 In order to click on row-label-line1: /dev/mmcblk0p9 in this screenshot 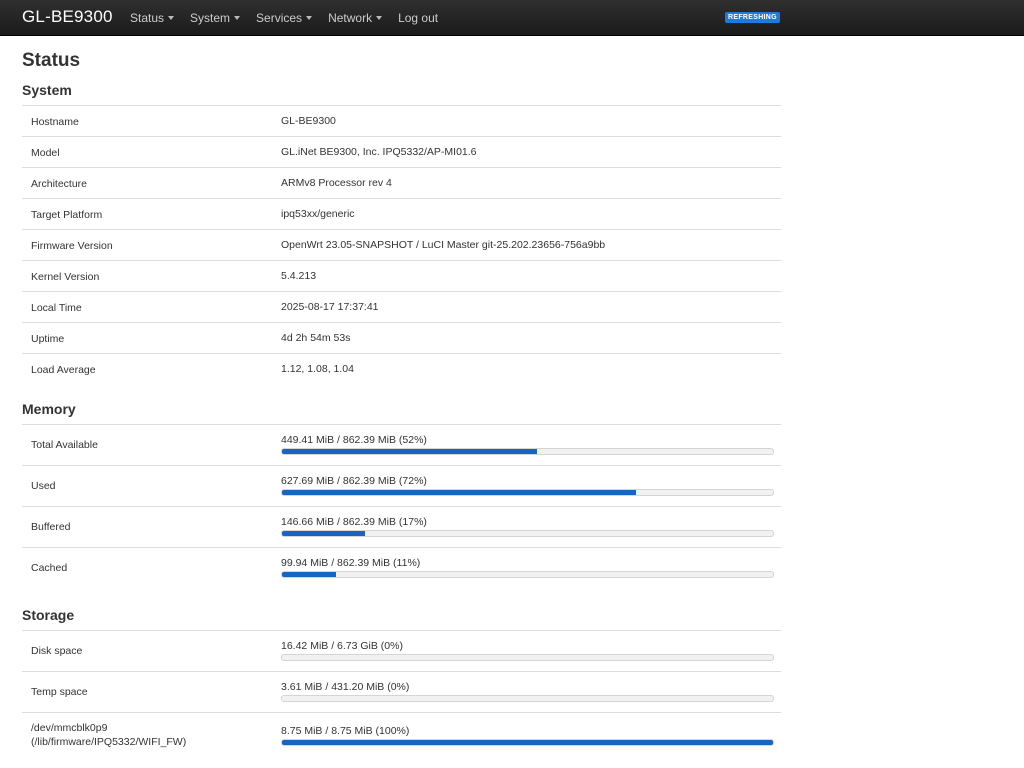, I will do `click(69, 728)`.